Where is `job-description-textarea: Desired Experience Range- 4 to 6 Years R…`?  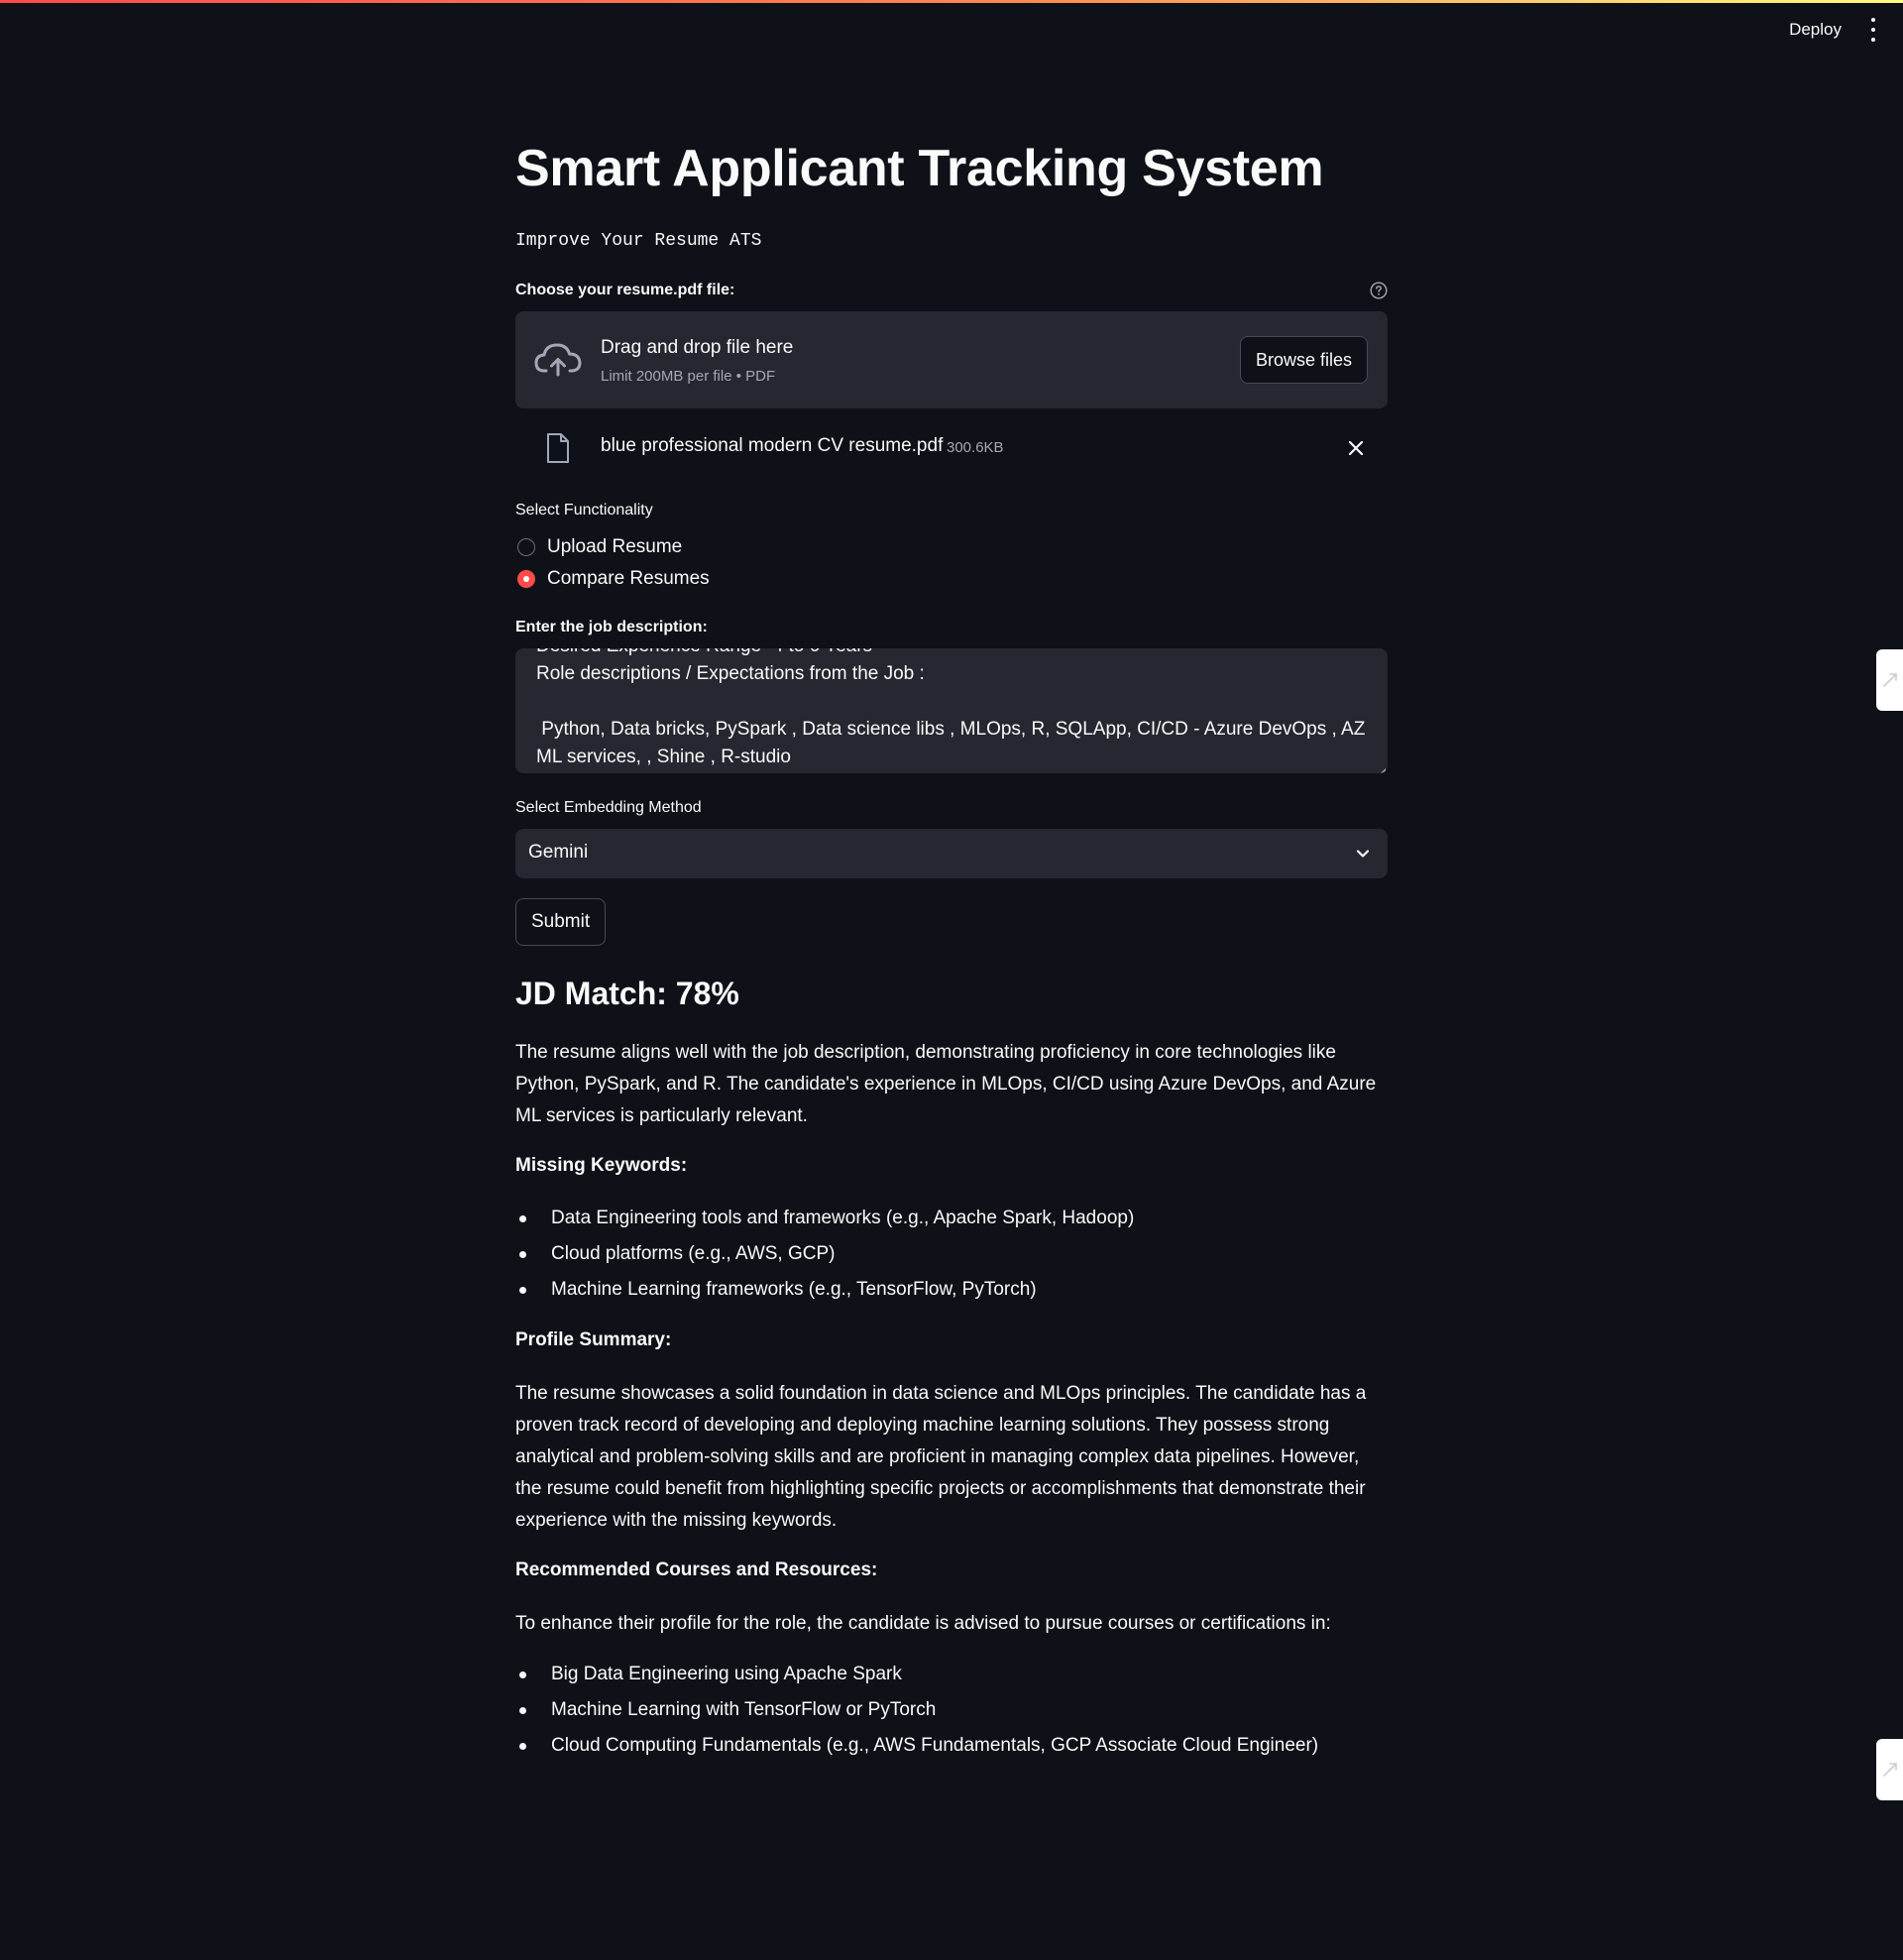 job-description-textarea: Desired Experience Range- 4 to 6 Years R… is located at coordinates (951, 710).